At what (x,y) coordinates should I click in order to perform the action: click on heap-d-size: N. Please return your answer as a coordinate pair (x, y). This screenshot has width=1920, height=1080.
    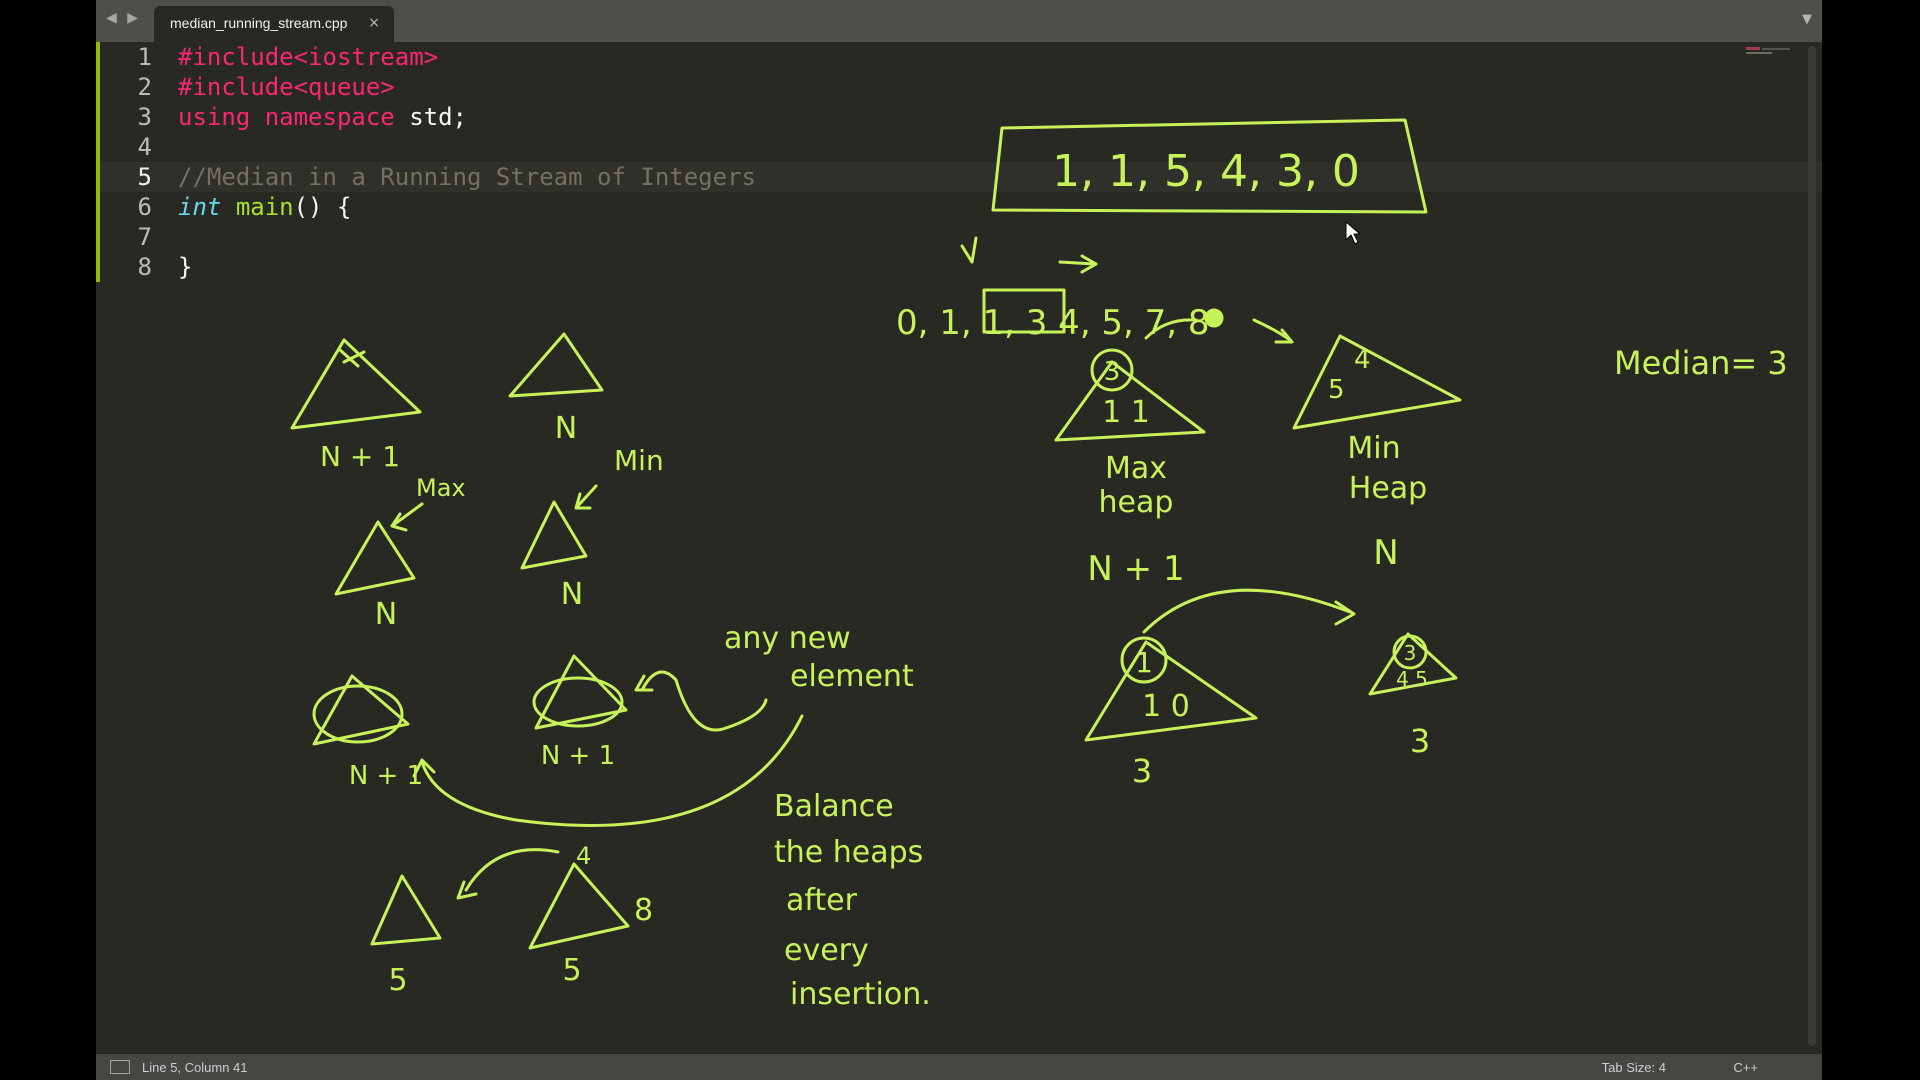
    Looking at the image, I should click on (572, 594).